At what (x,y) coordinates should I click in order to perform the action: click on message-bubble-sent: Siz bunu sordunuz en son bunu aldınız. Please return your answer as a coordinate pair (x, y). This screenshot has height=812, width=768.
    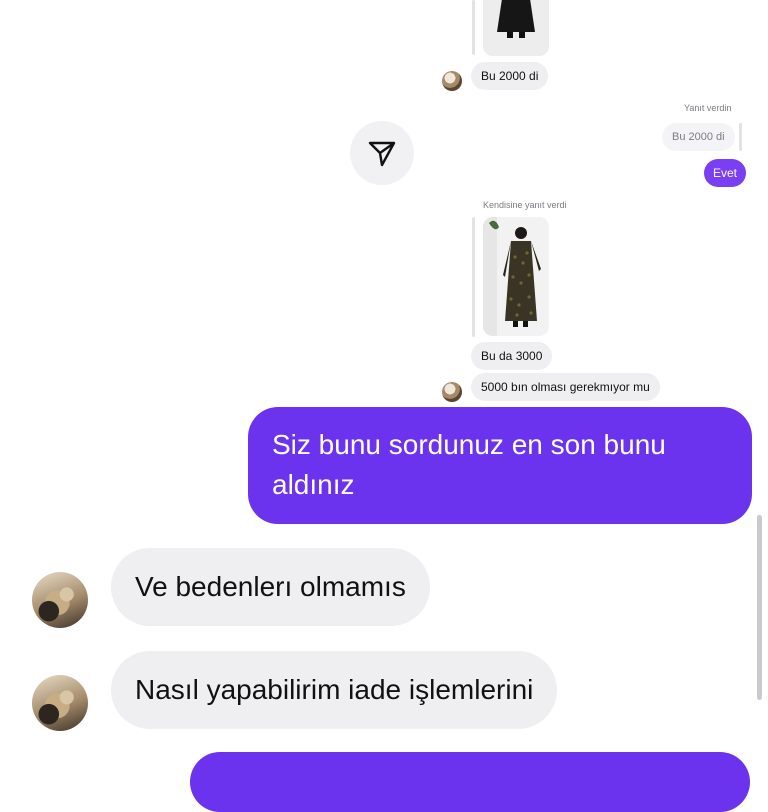
    Looking at the image, I should click on (500, 465).